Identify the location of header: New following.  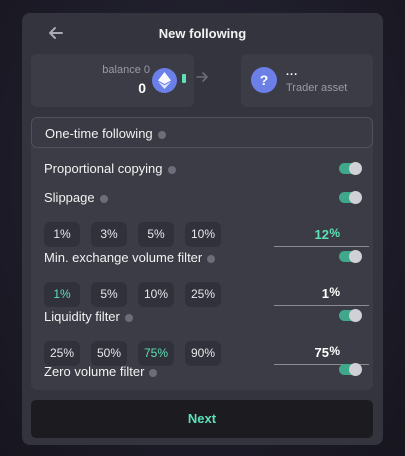
(202, 33).